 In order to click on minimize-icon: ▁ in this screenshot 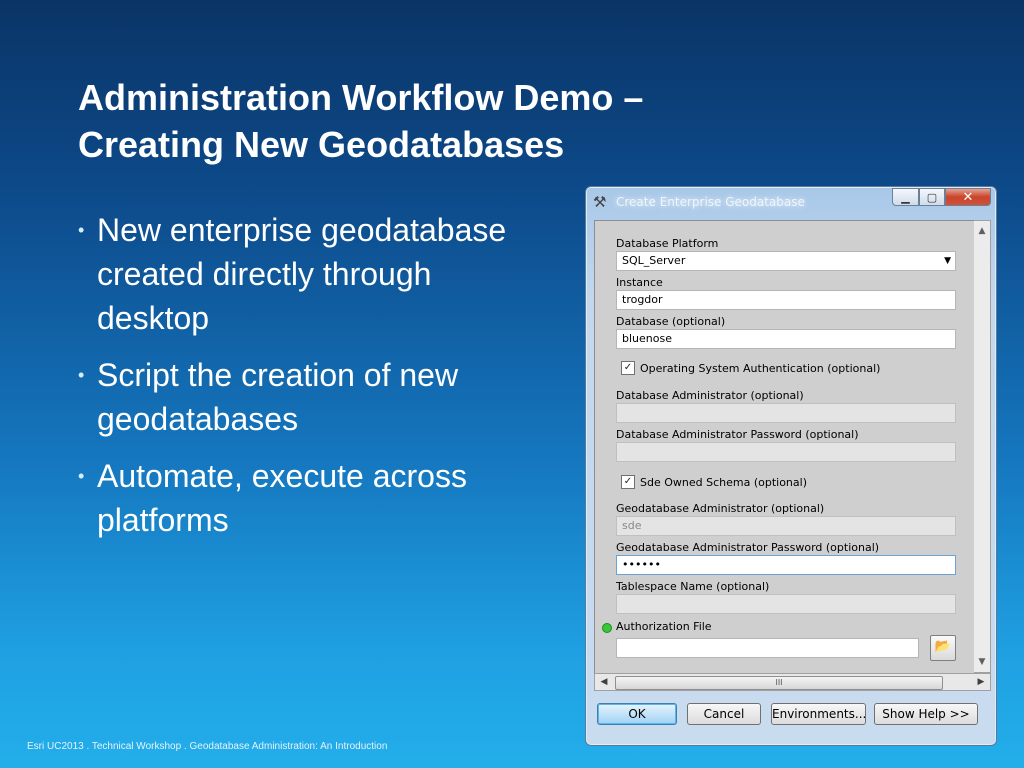, I will do `click(905, 197)`.